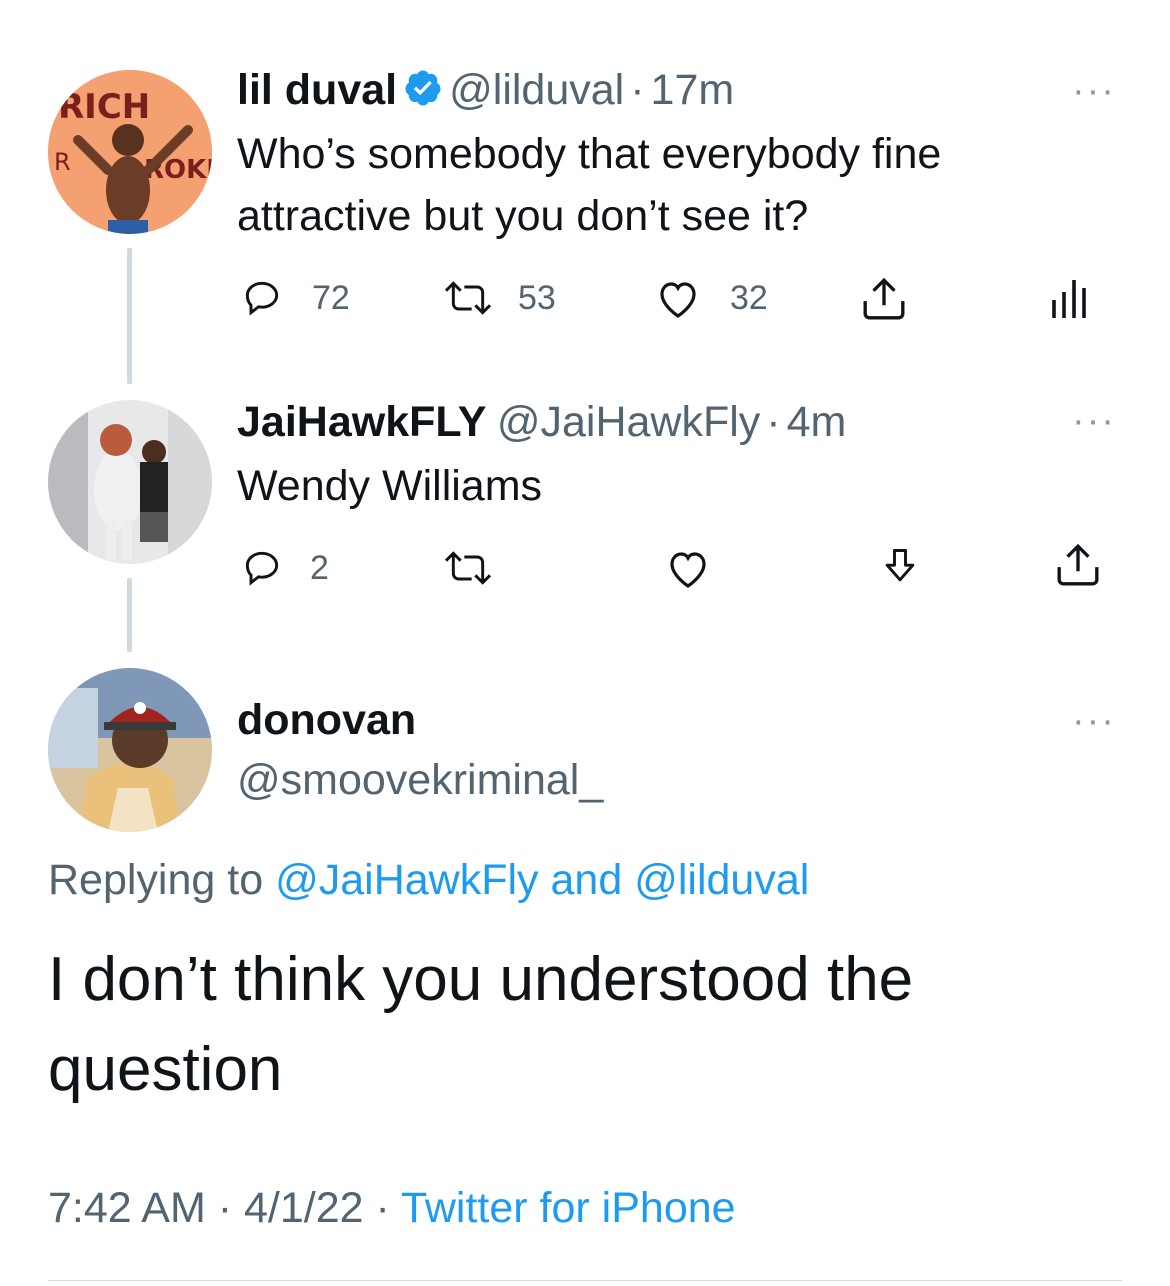 The height and width of the screenshot is (1286, 1170). What do you see at coordinates (423, 90) in the screenshot?
I see `verified-badge-icon` at bounding box center [423, 90].